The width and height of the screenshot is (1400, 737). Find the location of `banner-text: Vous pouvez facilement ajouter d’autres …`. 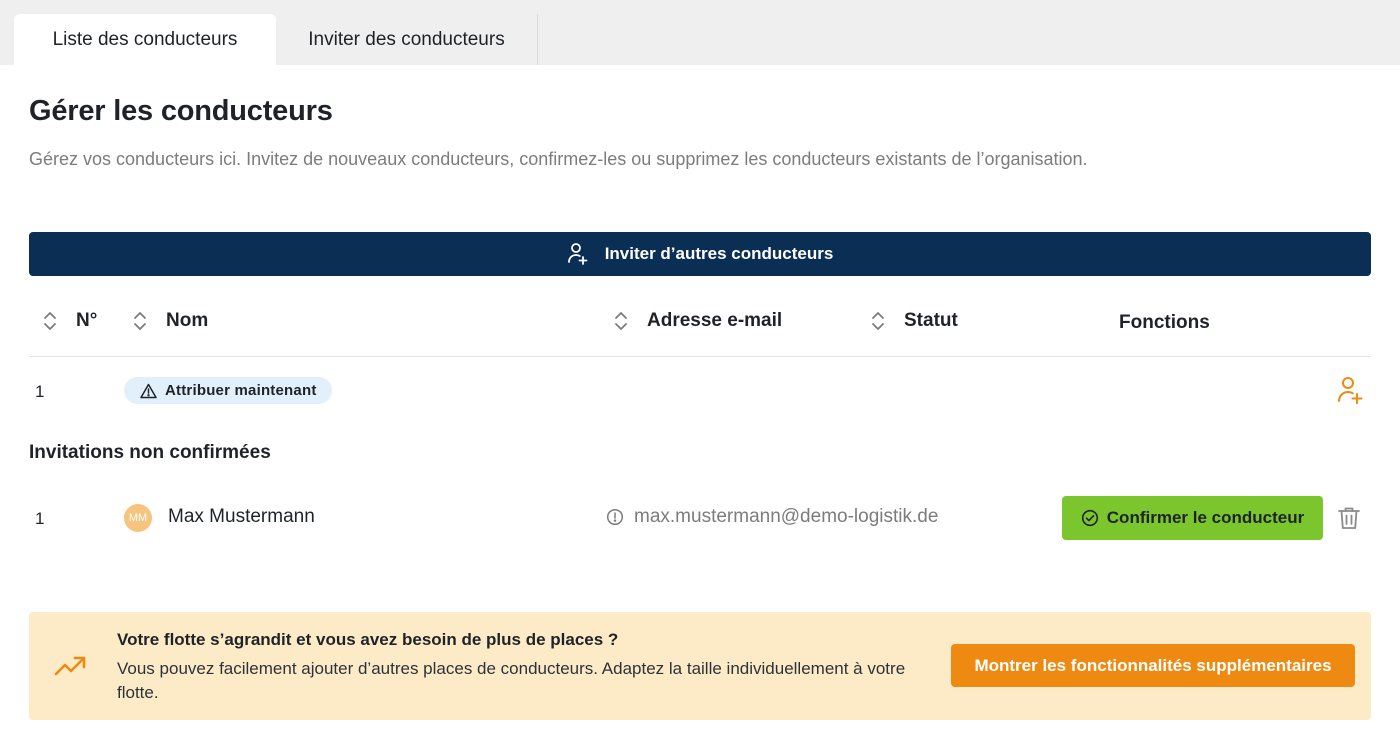

banner-text: Vous pouvez facilement ajouter d’autres … is located at coordinates (511, 680).